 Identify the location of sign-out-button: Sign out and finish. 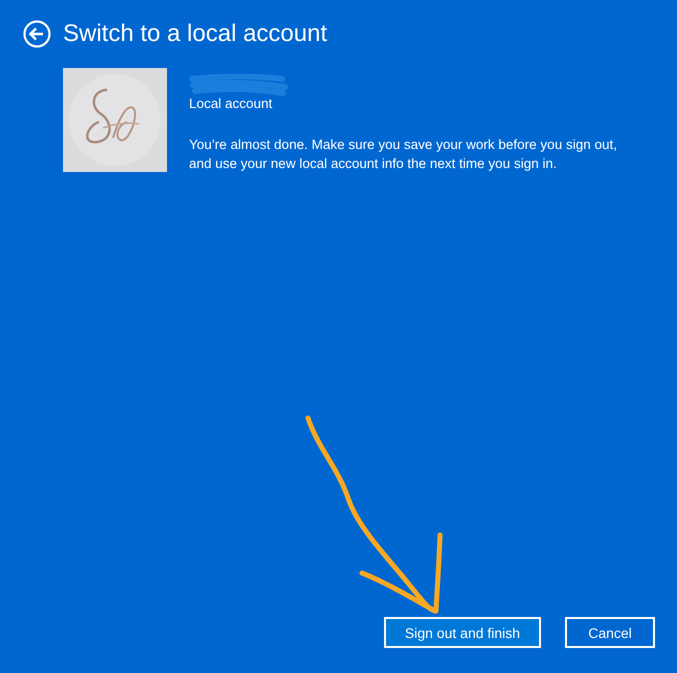
(462, 632).